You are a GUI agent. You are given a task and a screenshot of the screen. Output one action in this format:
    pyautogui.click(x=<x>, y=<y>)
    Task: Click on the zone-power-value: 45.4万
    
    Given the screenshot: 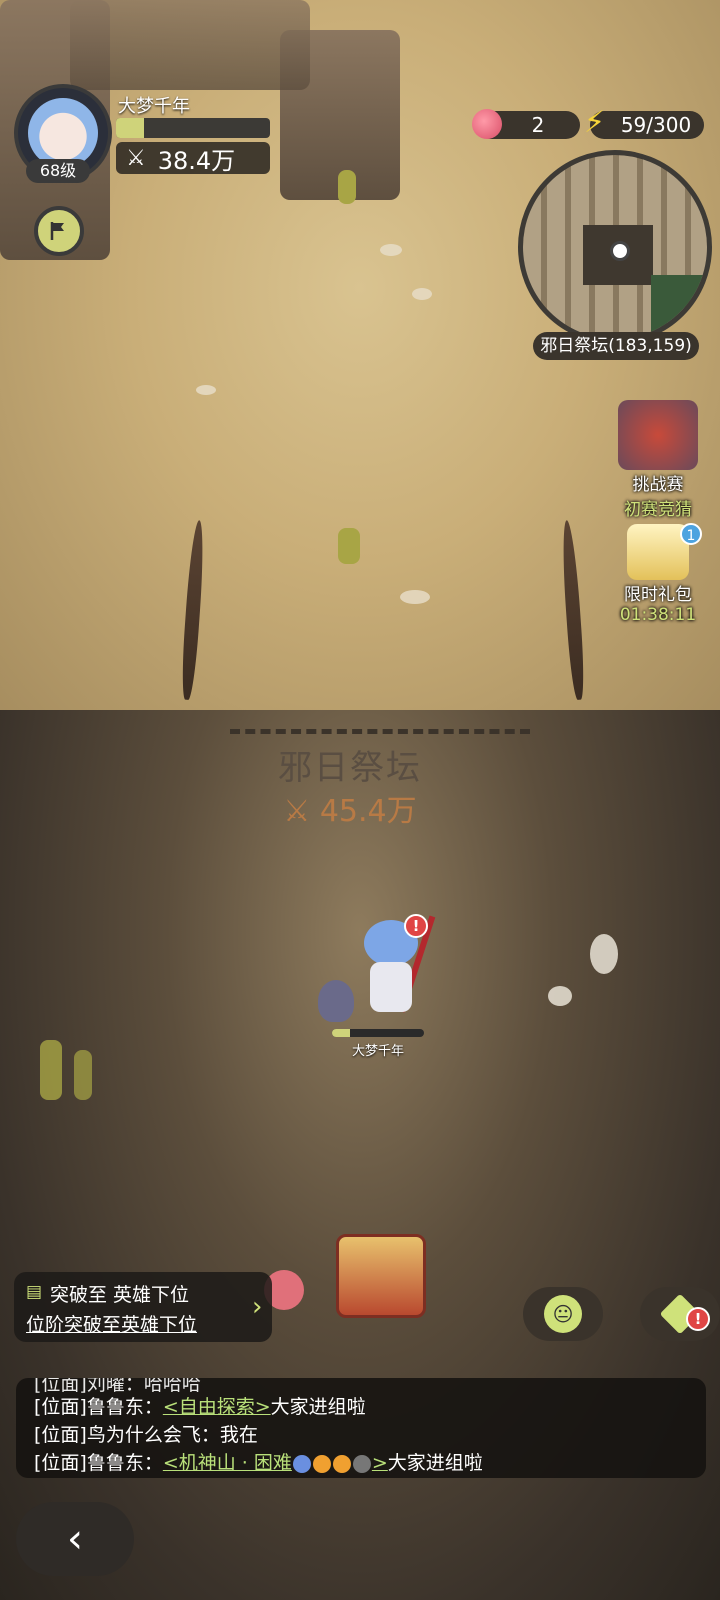 What is the action you would take?
    pyautogui.click(x=368, y=811)
    